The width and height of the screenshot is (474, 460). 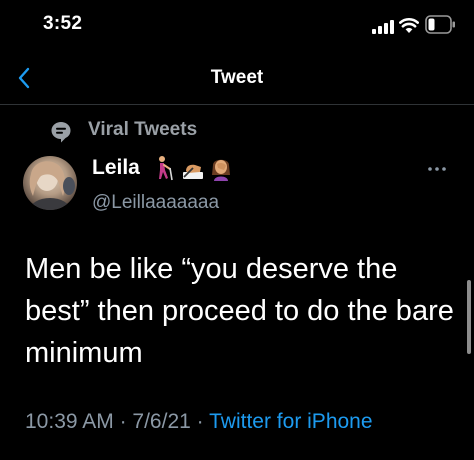 What do you see at coordinates (155, 203) in the screenshot?
I see `author-handle: @Leillaaaaaaa` at bounding box center [155, 203].